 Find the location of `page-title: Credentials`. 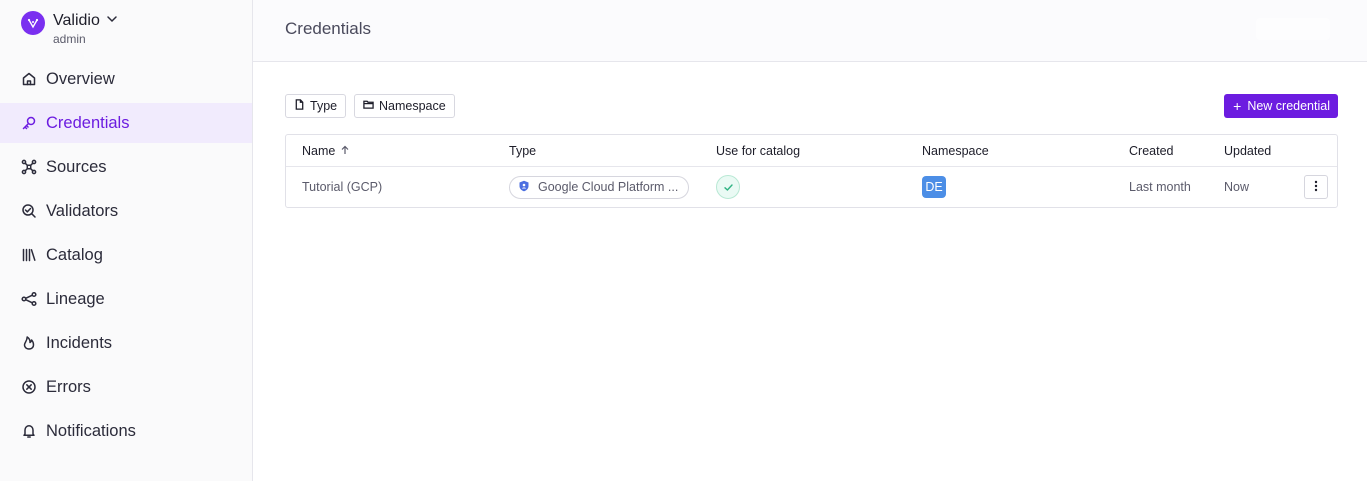

page-title: Credentials is located at coordinates (328, 28).